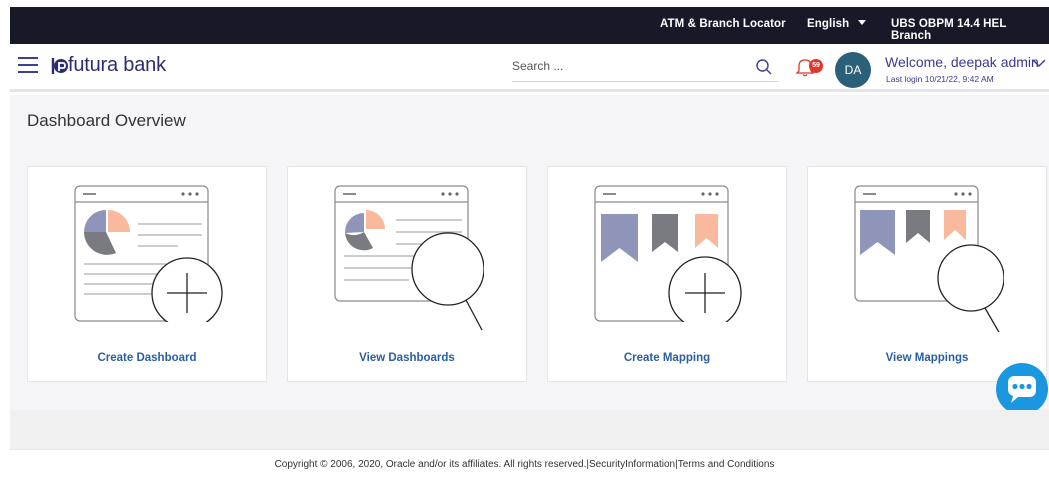 This screenshot has width=1049, height=487. Describe the element at coordinates (940, 79) in the screenshot. I see `last-login-text: Last login 10/21/22, 9:42 AM` at that location.